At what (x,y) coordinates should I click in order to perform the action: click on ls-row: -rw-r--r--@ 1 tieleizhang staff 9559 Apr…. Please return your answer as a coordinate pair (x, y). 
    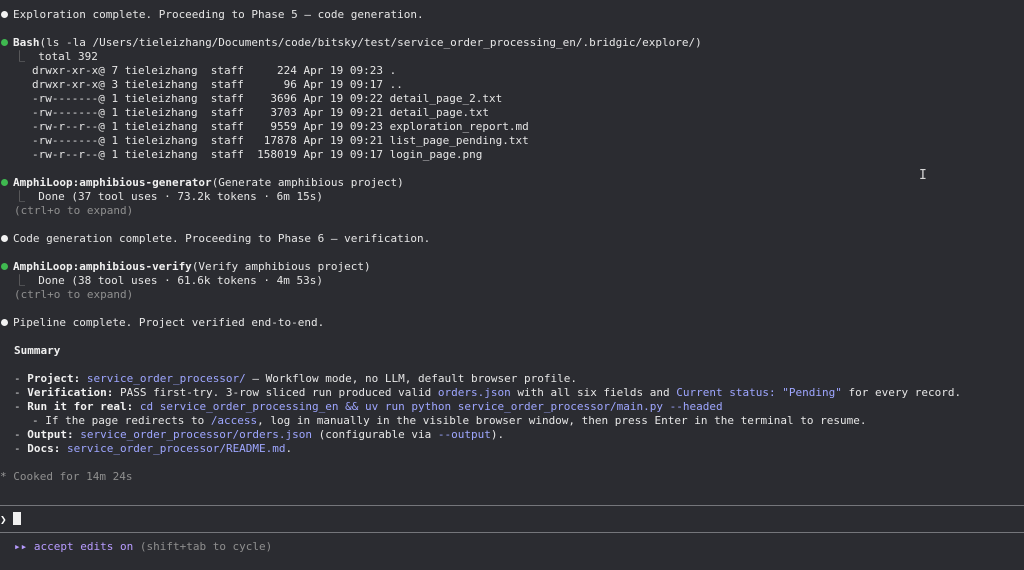
    Looking at the image, I should click on (280, 126).